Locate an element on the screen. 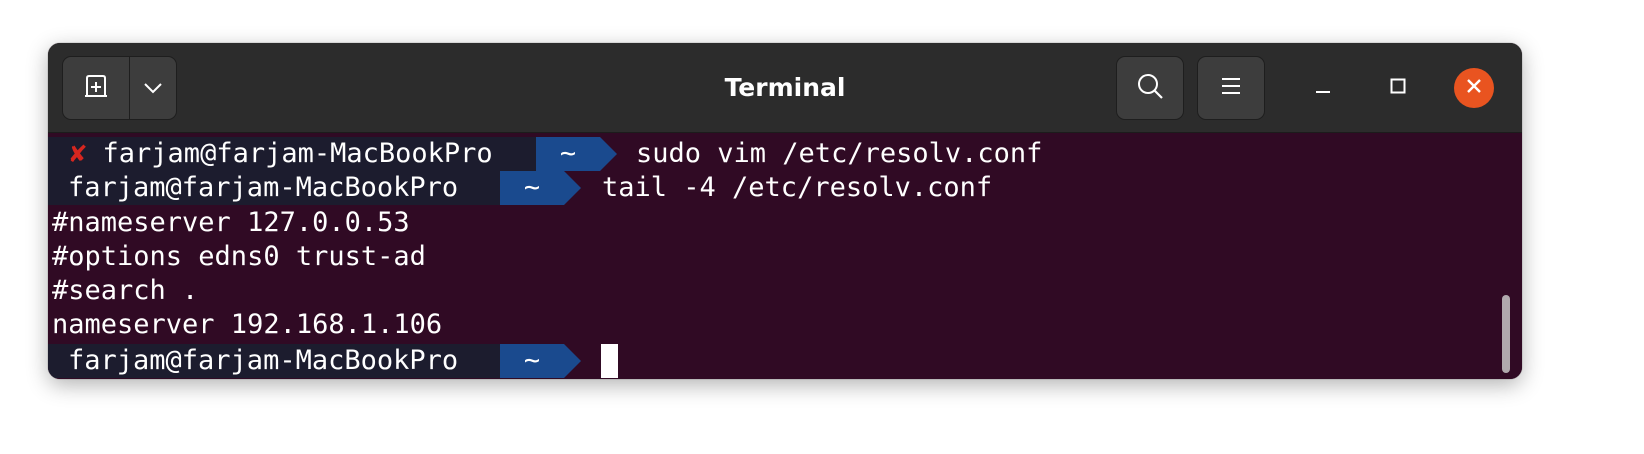 The width and height of the screenshot is (1644, 454). minimize-icon is located at coordinates (1323, 88).